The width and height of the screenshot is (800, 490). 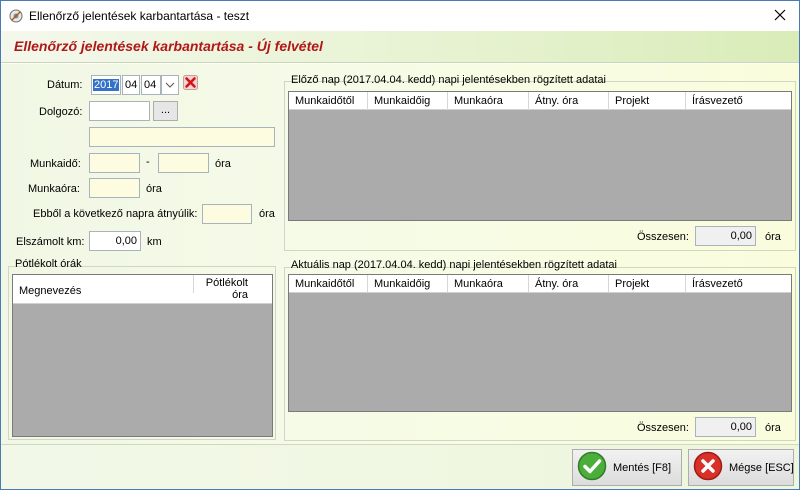 What do you see at coordinates (725, 427) in the screenshot?
I see `cur-total-field: 0,00` at bounding box center [725, 427].